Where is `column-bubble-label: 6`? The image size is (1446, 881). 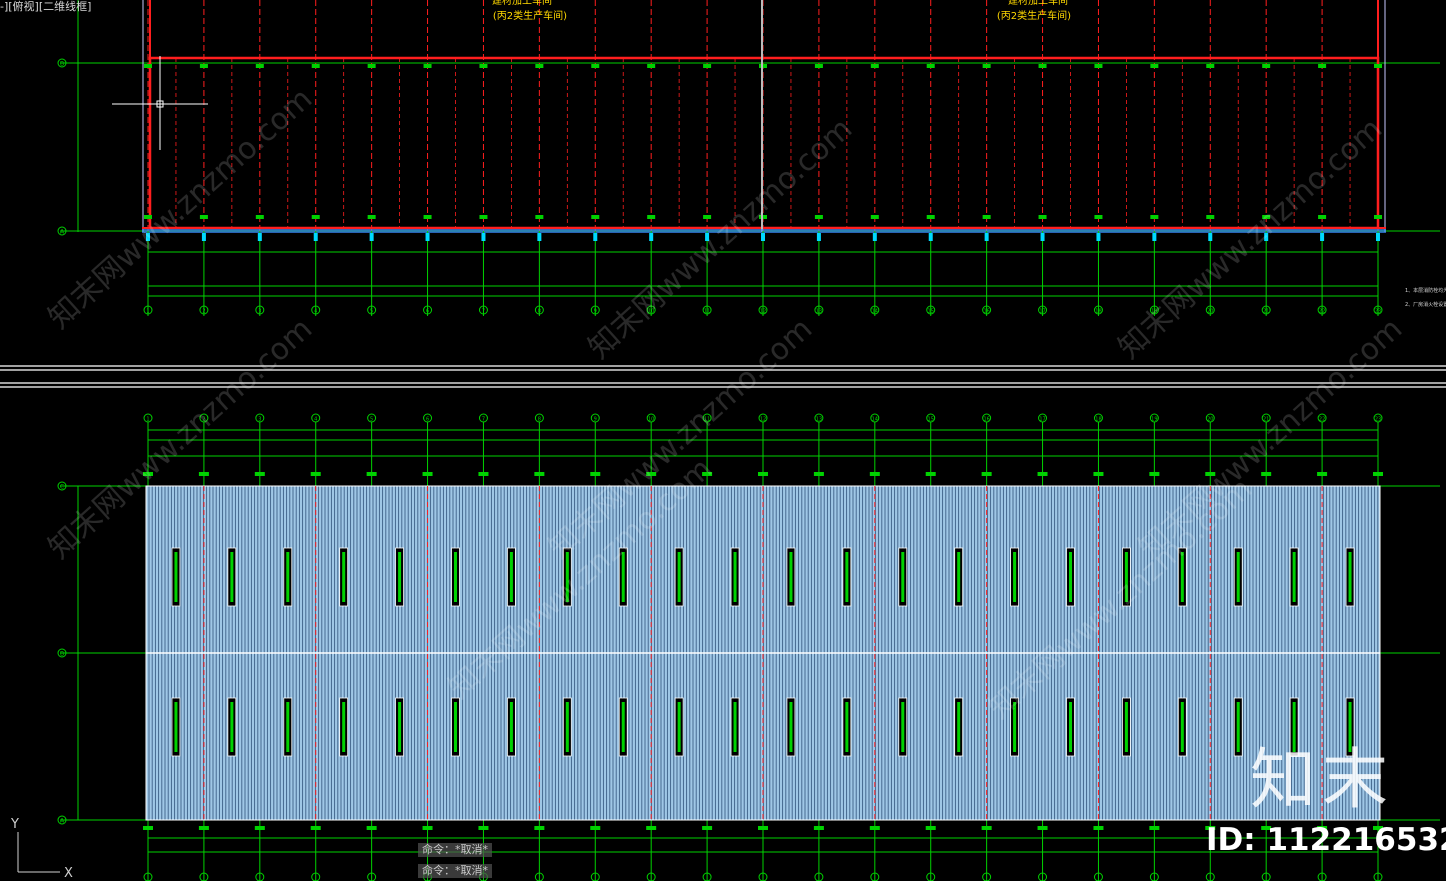 column-bubble-label: 6 is located at coordinates (427, 312).